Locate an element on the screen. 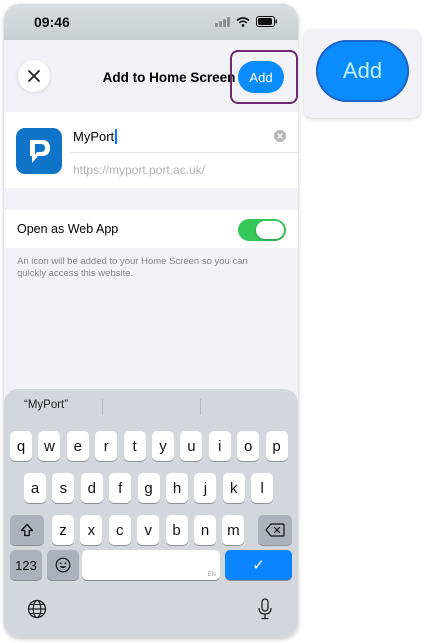  numbers-key: 123 is located at coordinates (26, 565).